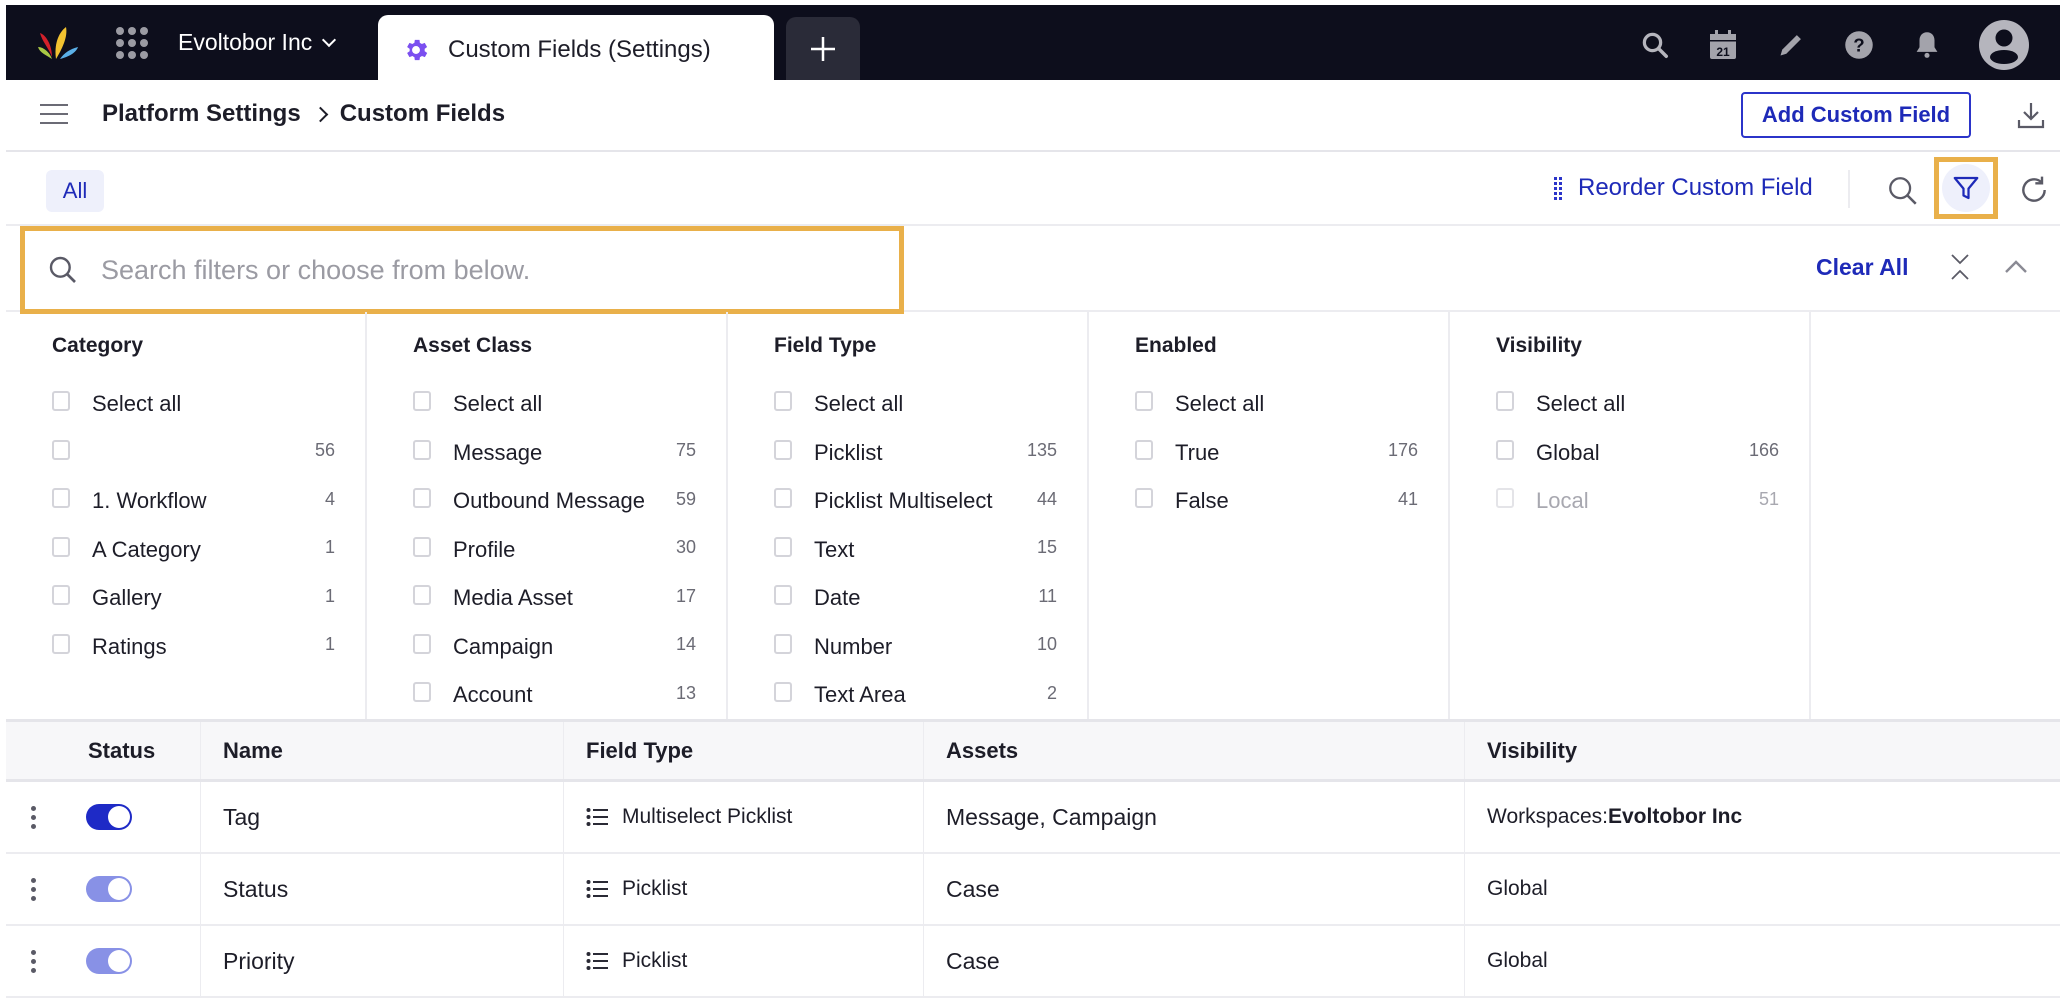 This screenshot has width=2066, height=1006. What do you see at coordinates (915, 550) in the screenshot?
I see `filter-option: Text 15` at bounding box center [915, 550].